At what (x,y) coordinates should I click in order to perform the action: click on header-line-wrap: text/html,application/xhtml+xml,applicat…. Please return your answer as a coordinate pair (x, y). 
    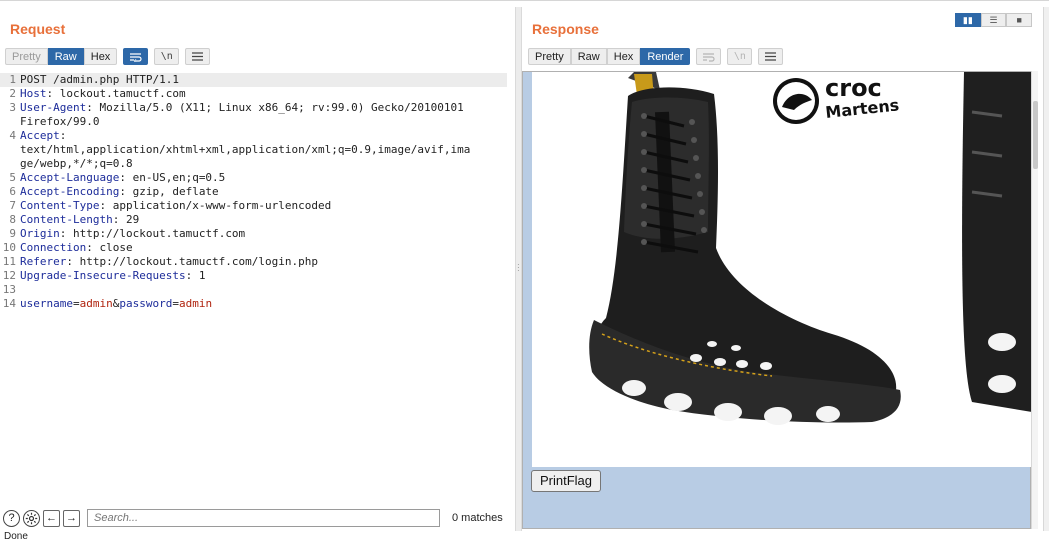
    Looking at the image, I should click on (245, 149).